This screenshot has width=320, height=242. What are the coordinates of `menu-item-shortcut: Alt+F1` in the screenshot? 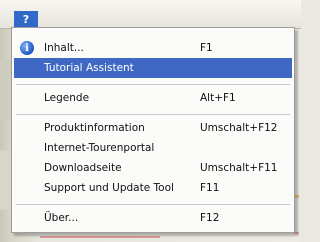 It's located at (218, 98).